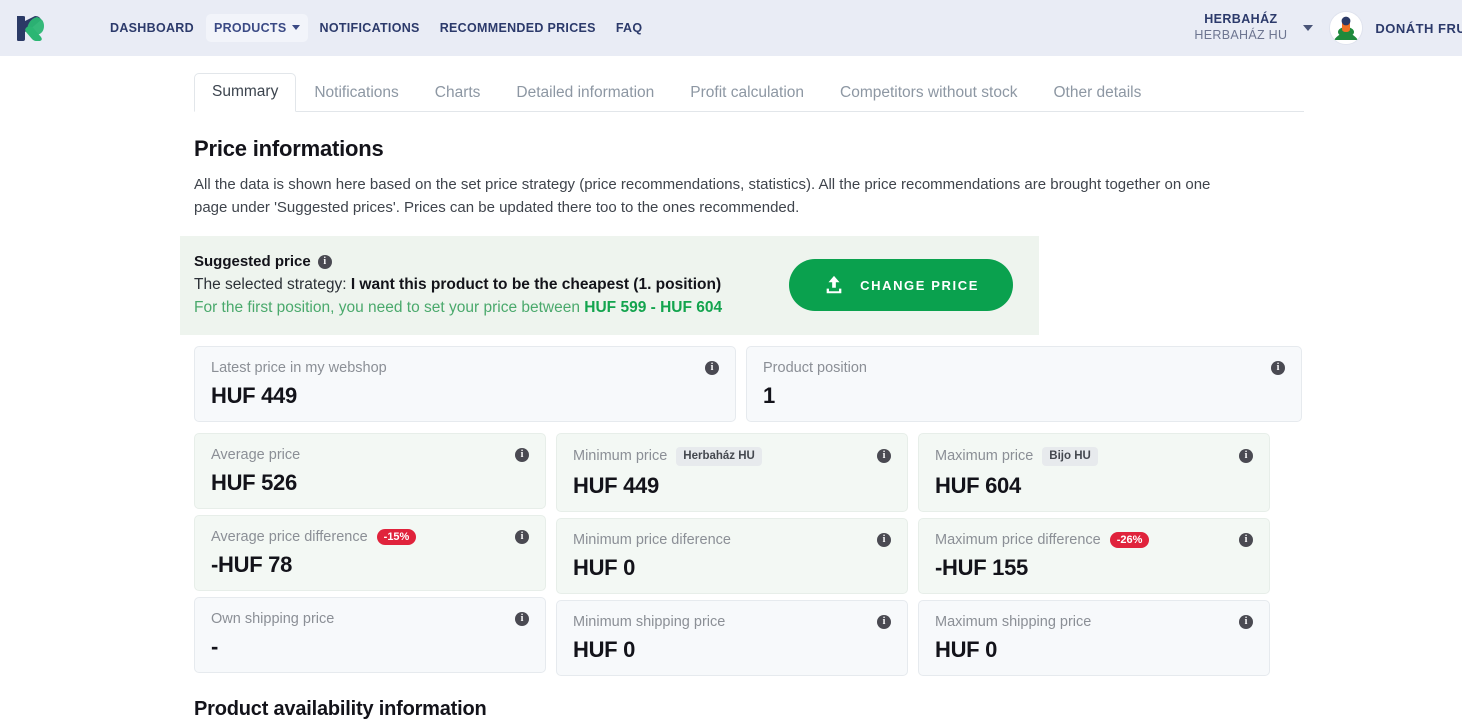 The width and height of the screenshot is (1462, 721). I want to click on nav-item-products: PRODUCTS, so click(256, 28).